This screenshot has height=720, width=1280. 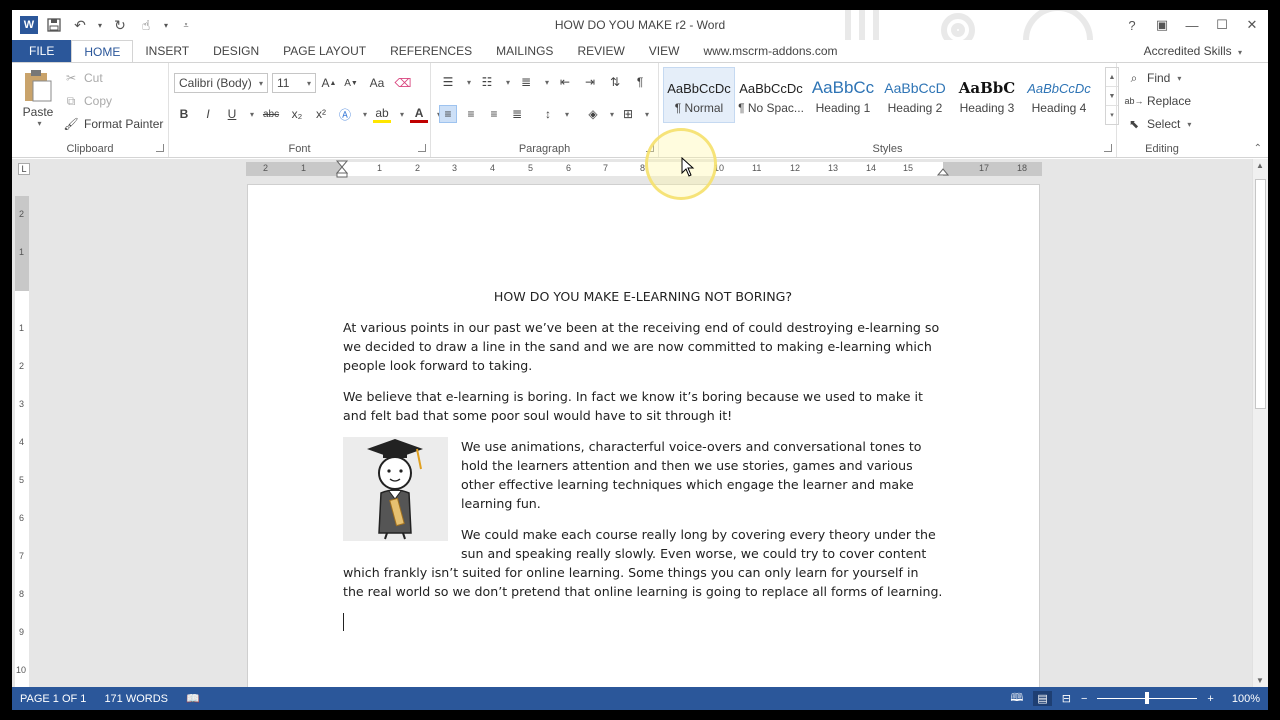 What do you see at coordinates (1193, 51) in the screenshot?
I see `account-name: Accredited Skills ▾` at bounding box center [1193, 51].